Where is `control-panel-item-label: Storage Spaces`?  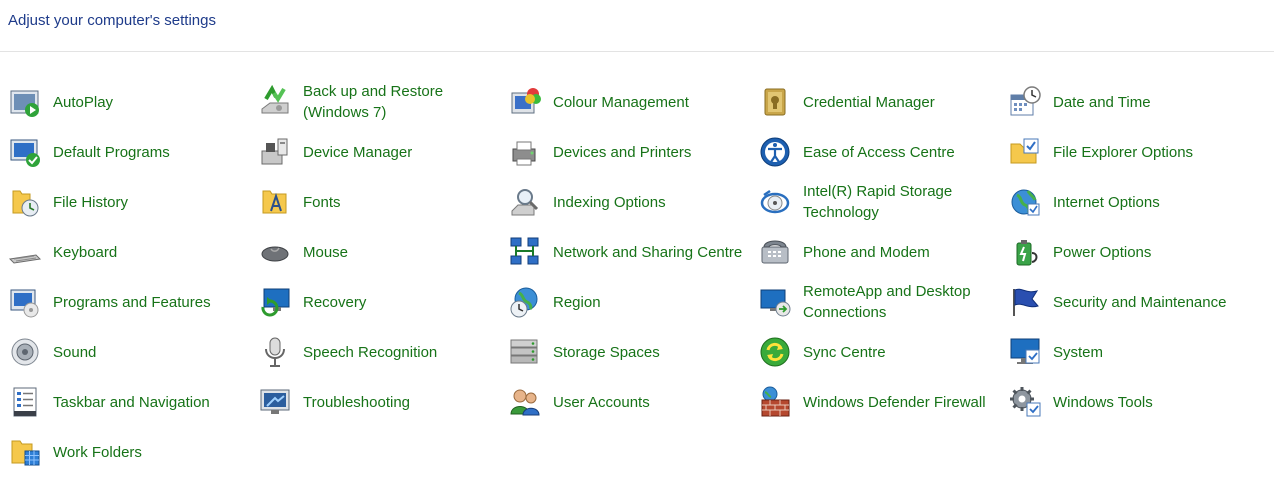
control-panel-item-label: Storage Spaces is located at coordinates (648, 352).